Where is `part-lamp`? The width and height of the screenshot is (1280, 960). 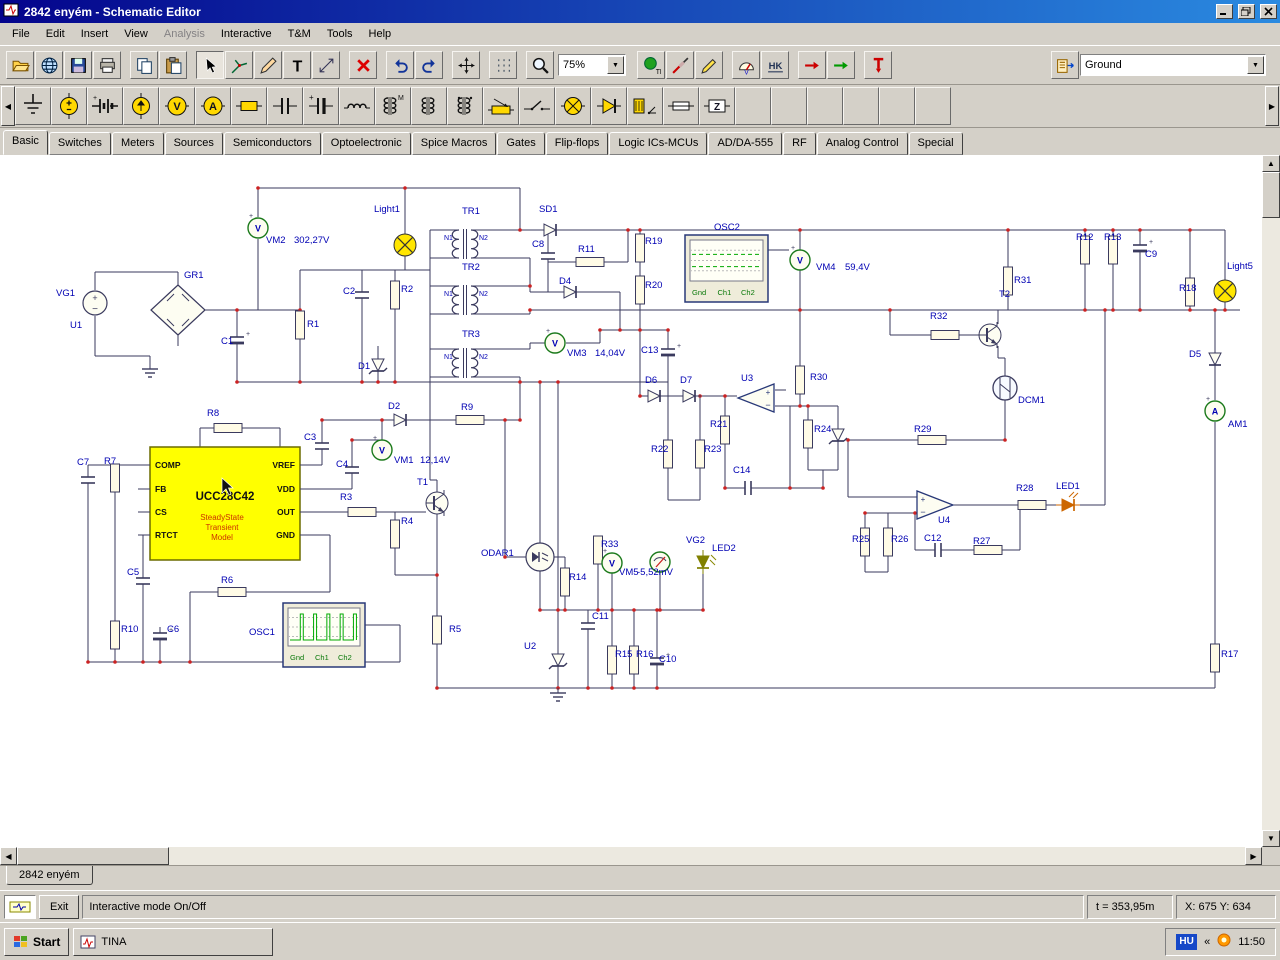 part-lamp is located at coordinates (1225, 291).